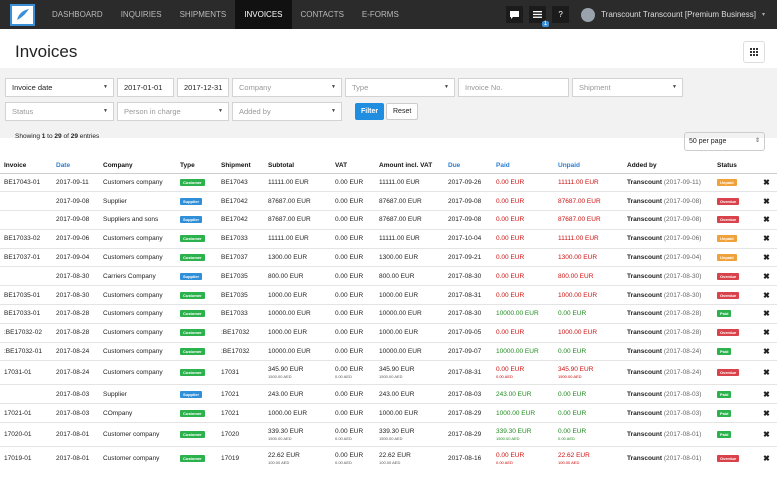  Describe the element at coordinates (75, 413) in the screenshot. I see `cell-date: 2017-08-03` at that location.